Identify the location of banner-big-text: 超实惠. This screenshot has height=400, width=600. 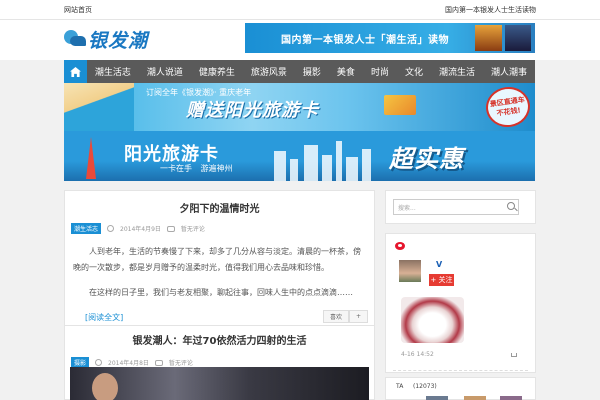
(426, 159).